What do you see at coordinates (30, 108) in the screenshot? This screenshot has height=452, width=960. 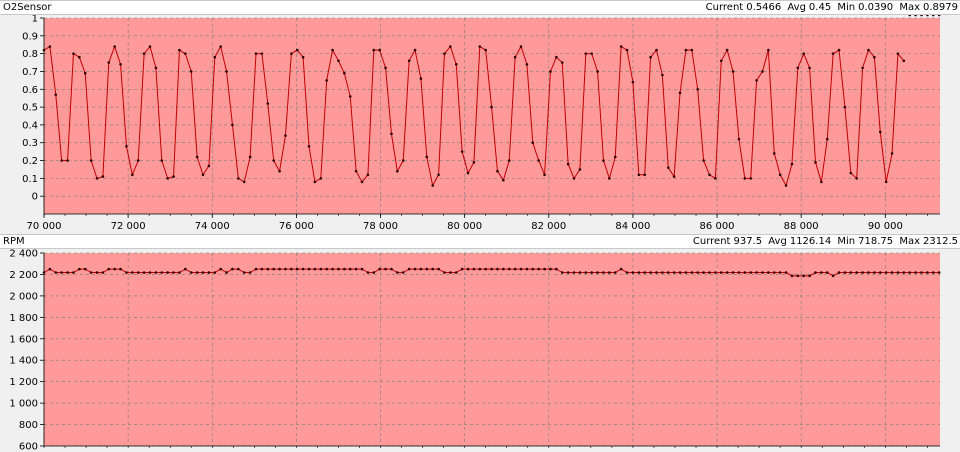 I see `o2-ytick-label: 0.5` at bounding box center [30, 108].